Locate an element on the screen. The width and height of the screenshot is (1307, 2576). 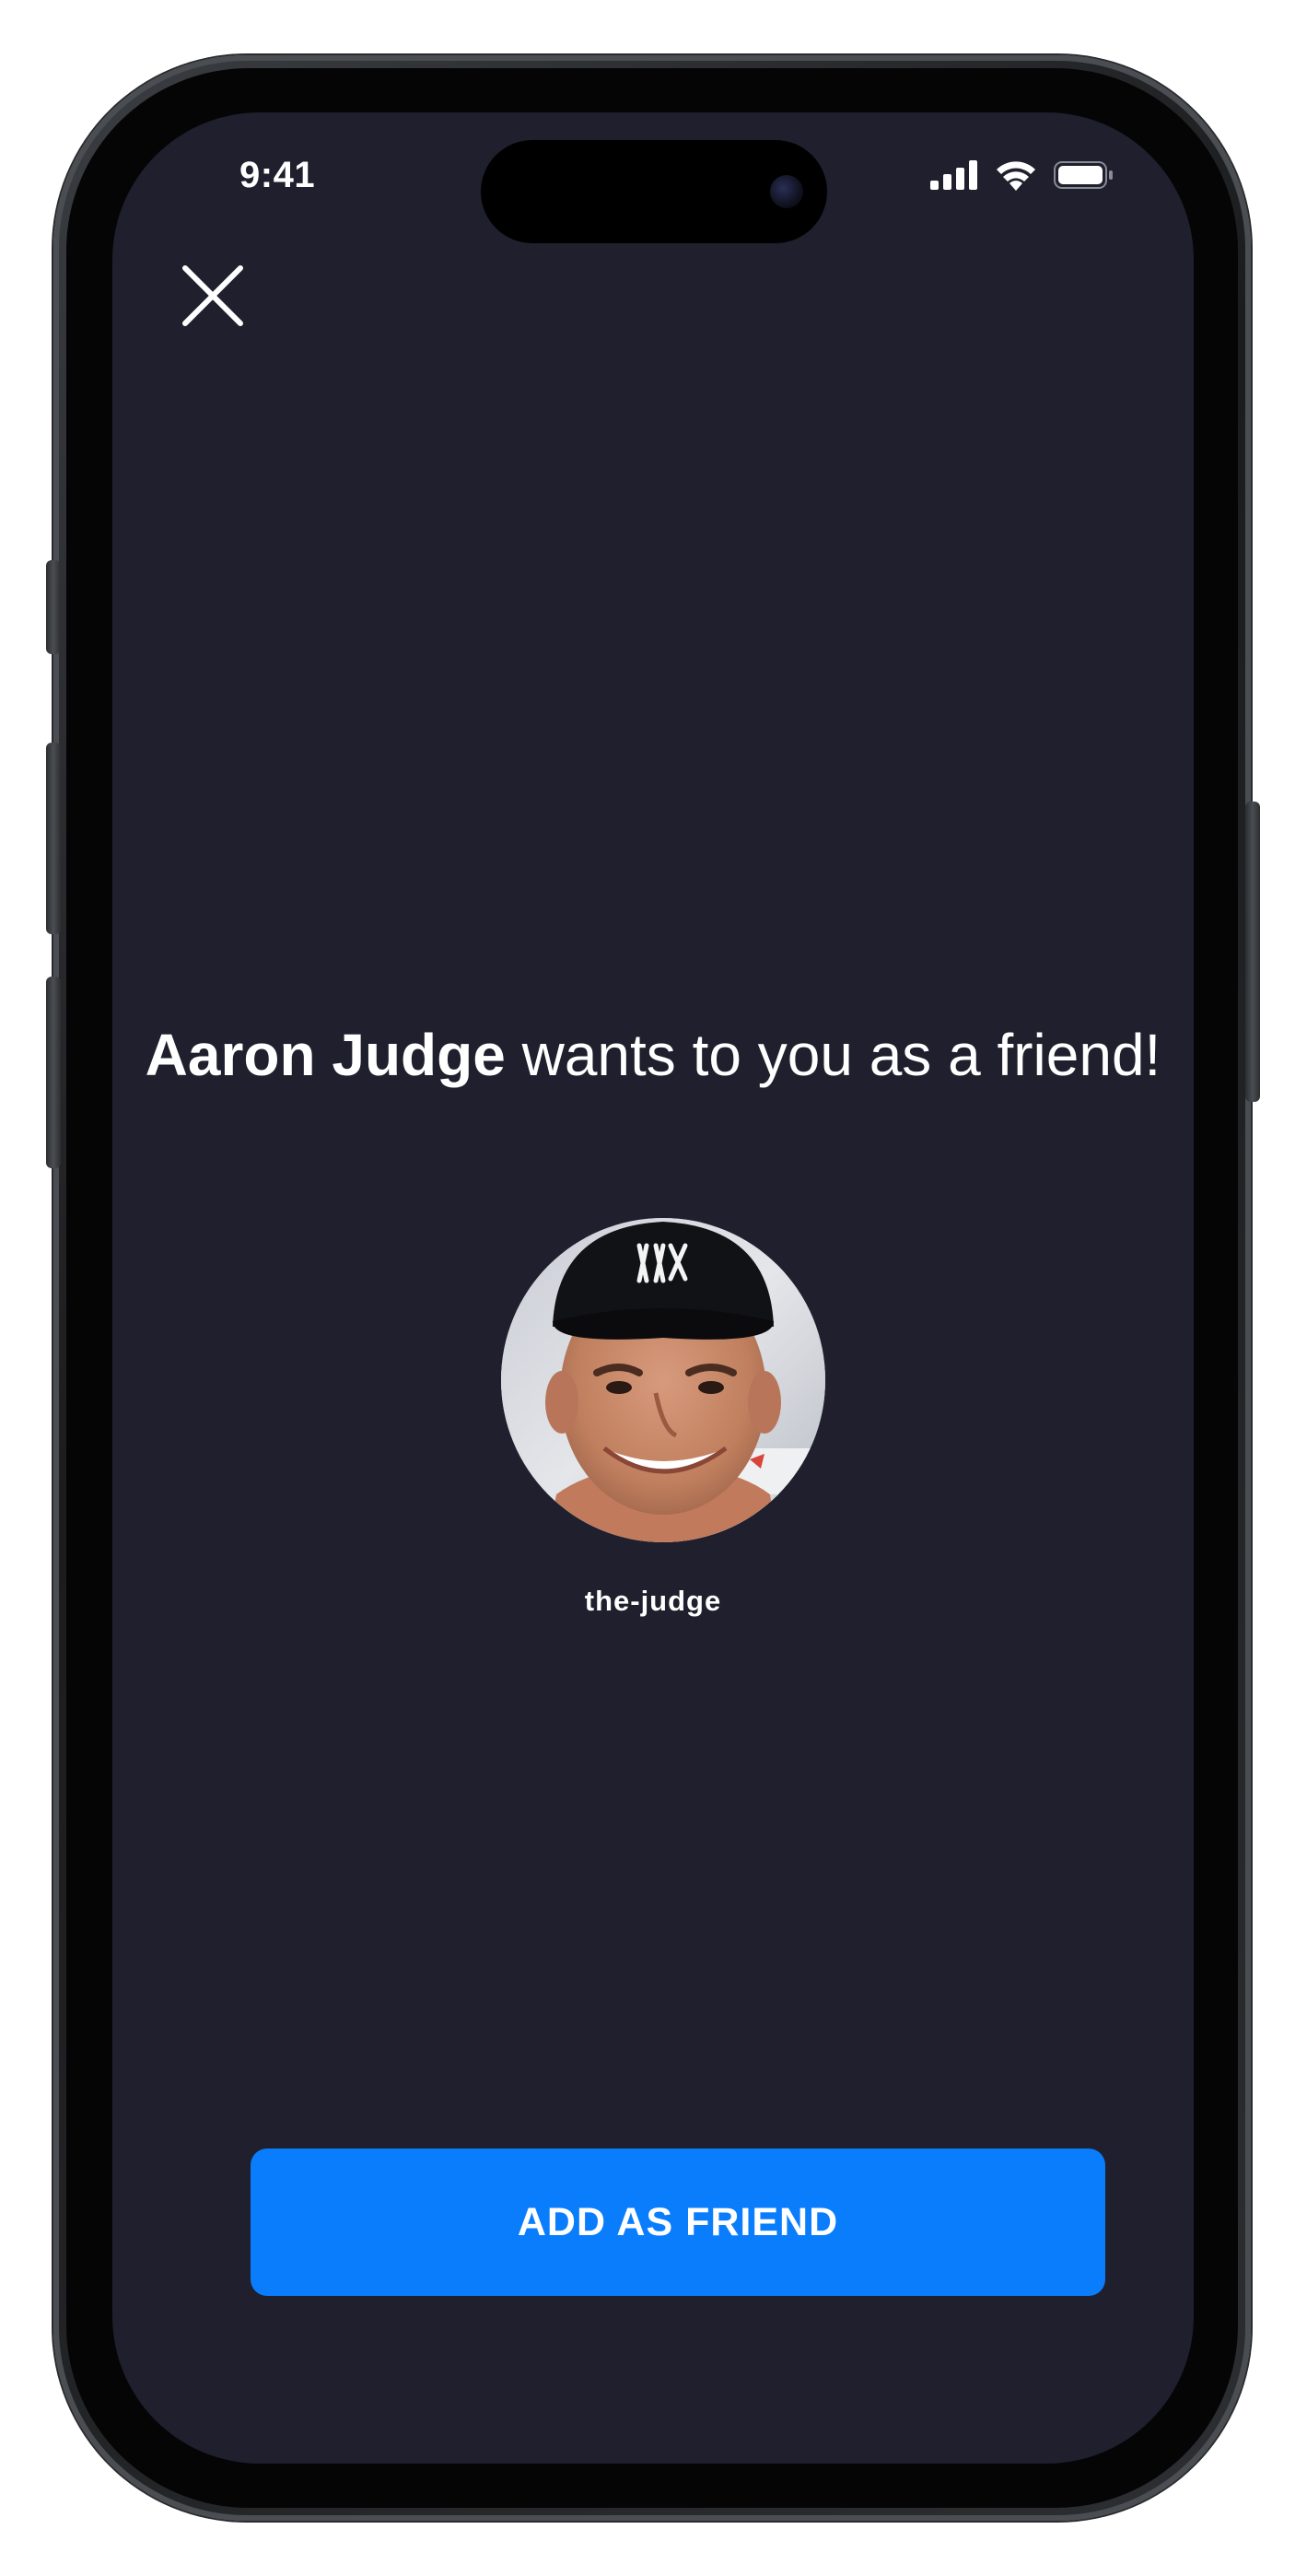
status-time: 9:41 is located at coordinates (278, 175).